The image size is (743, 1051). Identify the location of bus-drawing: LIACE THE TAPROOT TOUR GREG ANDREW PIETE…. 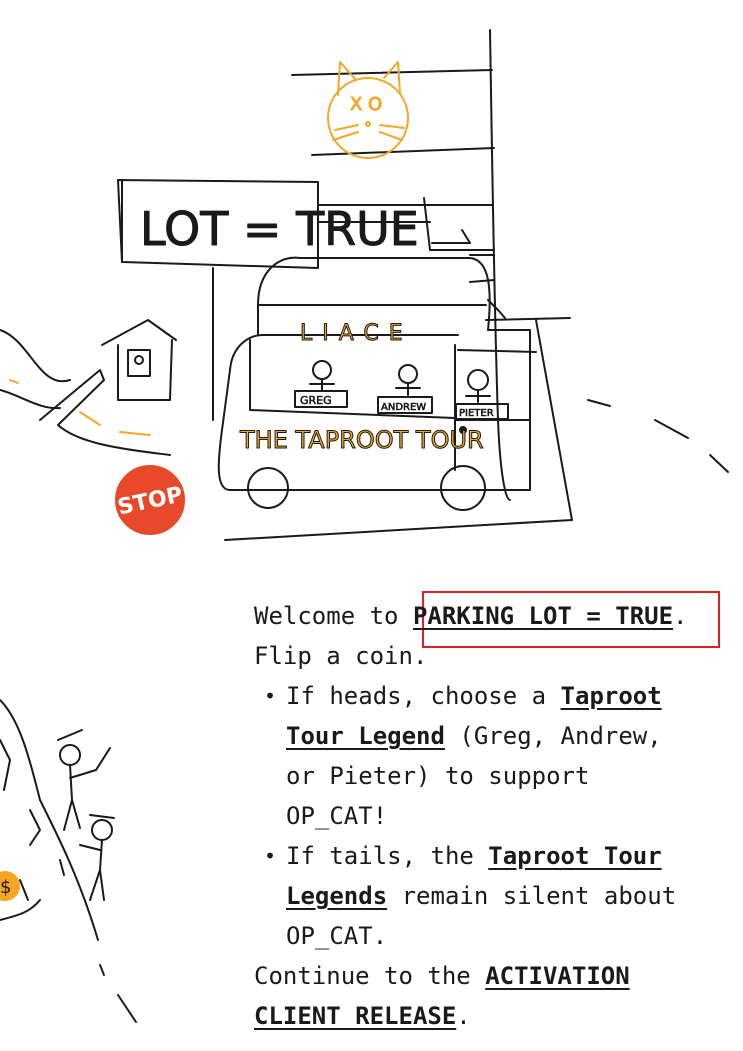
(374, 383).